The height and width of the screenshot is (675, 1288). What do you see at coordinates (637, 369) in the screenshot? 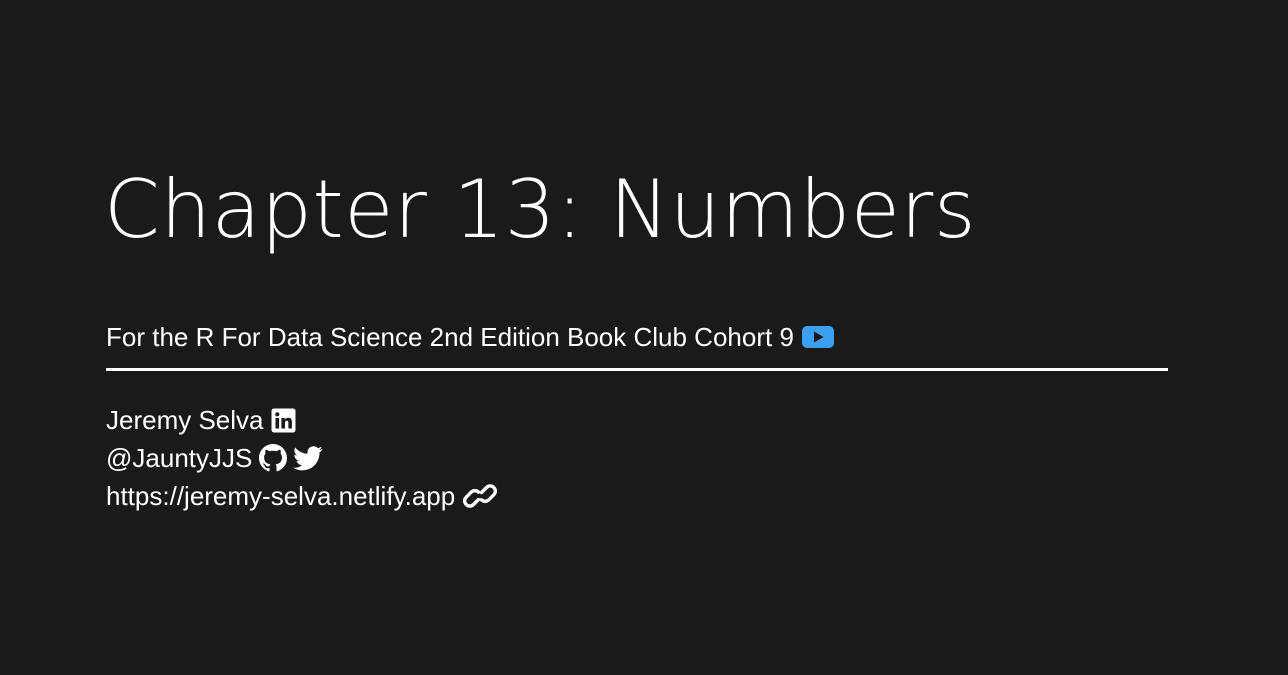
I see `title-divider` at bounding box center [637, 369].